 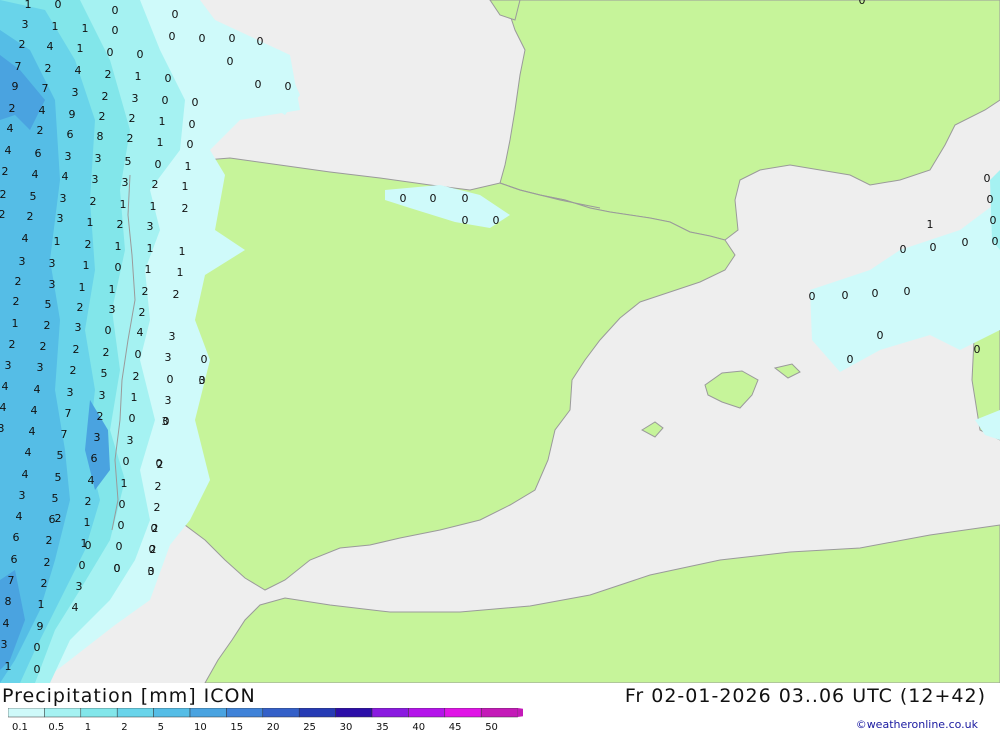 I want to click on scale-label: 30, so click(x=346, y=727).